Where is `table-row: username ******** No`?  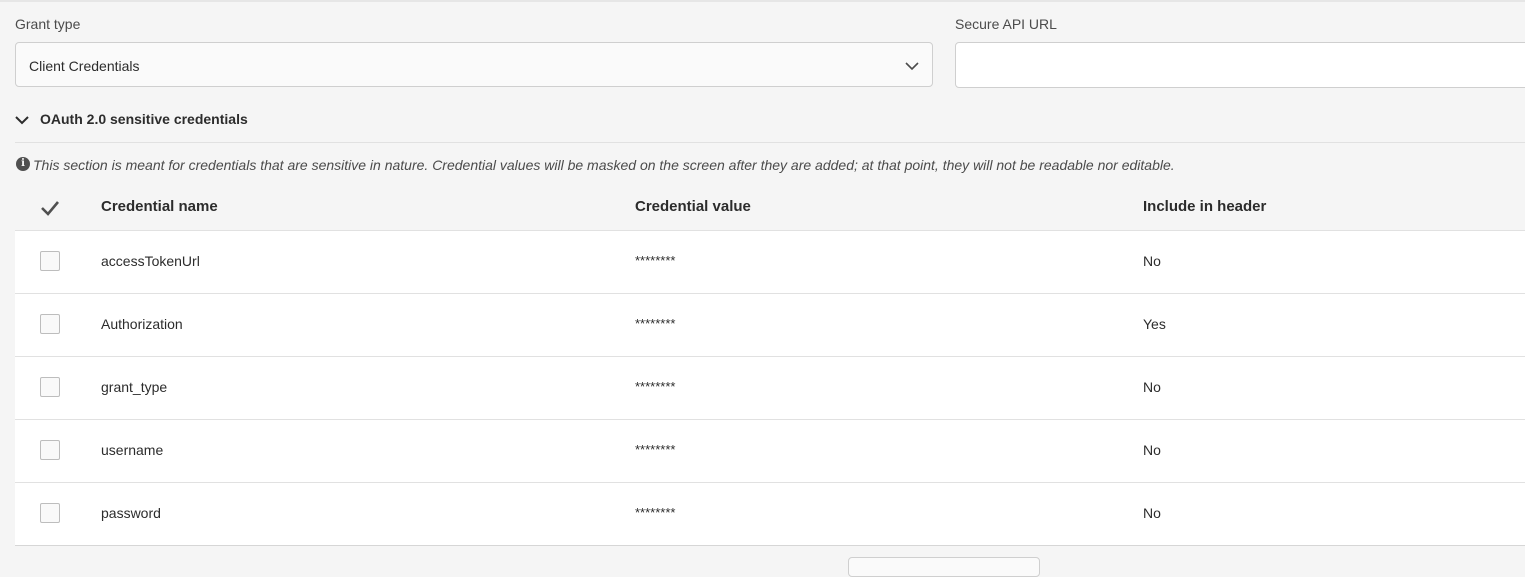
table-row: username ******** No is located at coordinates (770, 451).